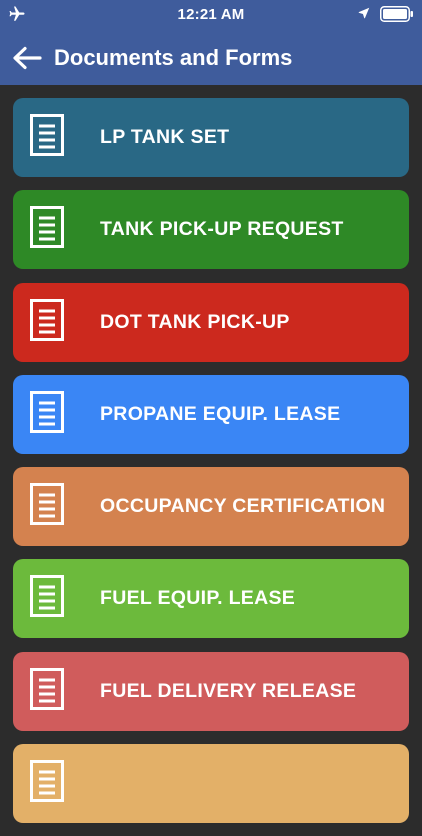  I want to click on form-item-fuel-equip-lease: FUEL EQUIP. LEASE, so click(211, 599).